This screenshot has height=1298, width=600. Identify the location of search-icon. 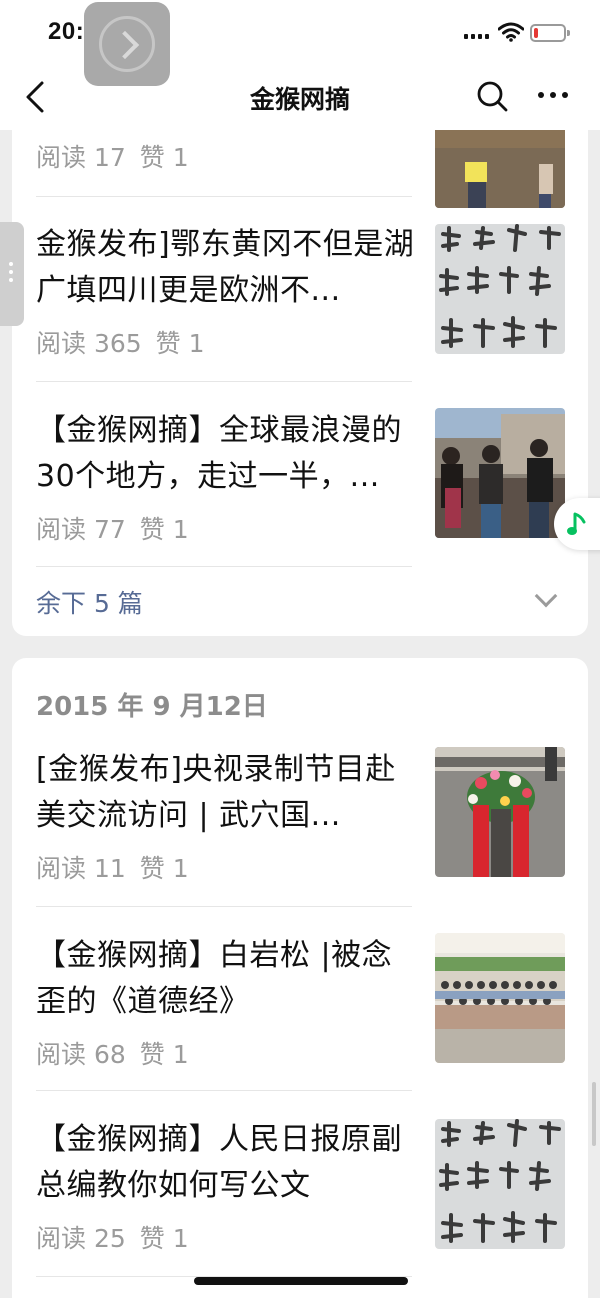
(492, 96).